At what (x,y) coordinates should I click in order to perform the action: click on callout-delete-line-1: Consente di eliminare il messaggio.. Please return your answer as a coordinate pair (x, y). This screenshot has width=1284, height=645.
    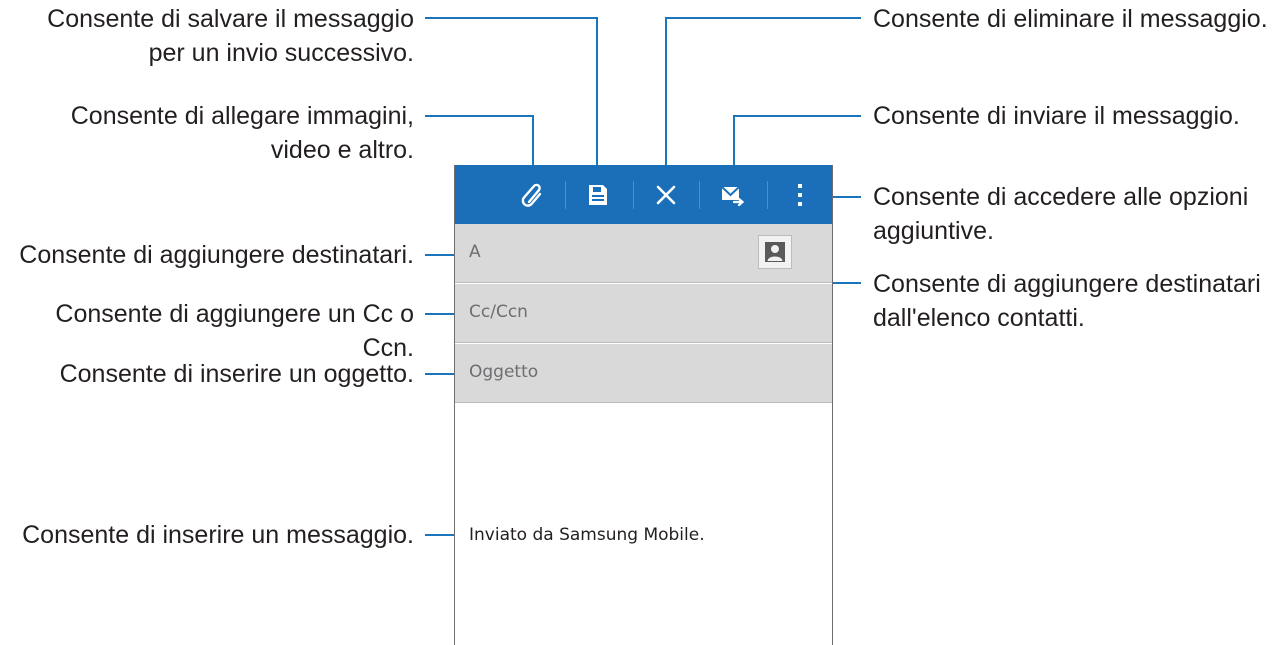
    Looking at the image, I should click on (1070, 19).